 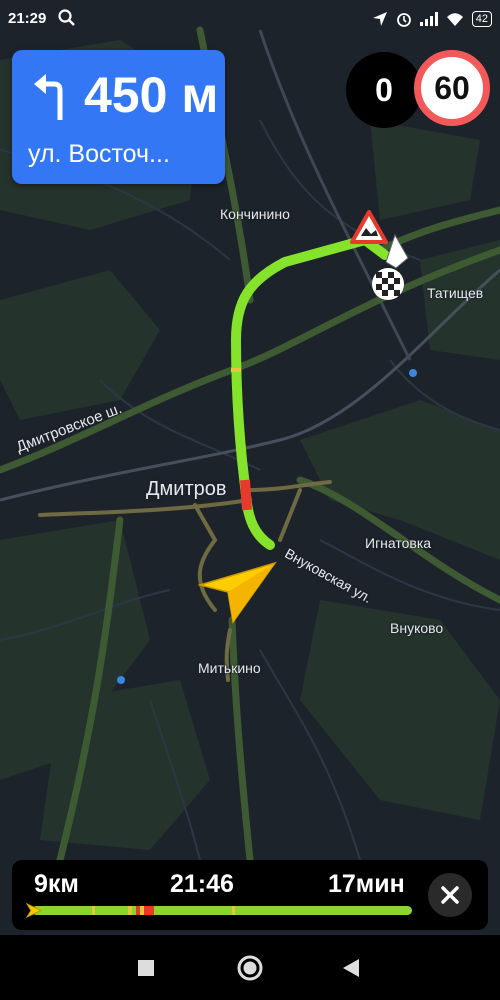 What do you see at coordinates (34, 910) in the screenshot?
I see `start-position-icon` at bounding box center [34, 910].